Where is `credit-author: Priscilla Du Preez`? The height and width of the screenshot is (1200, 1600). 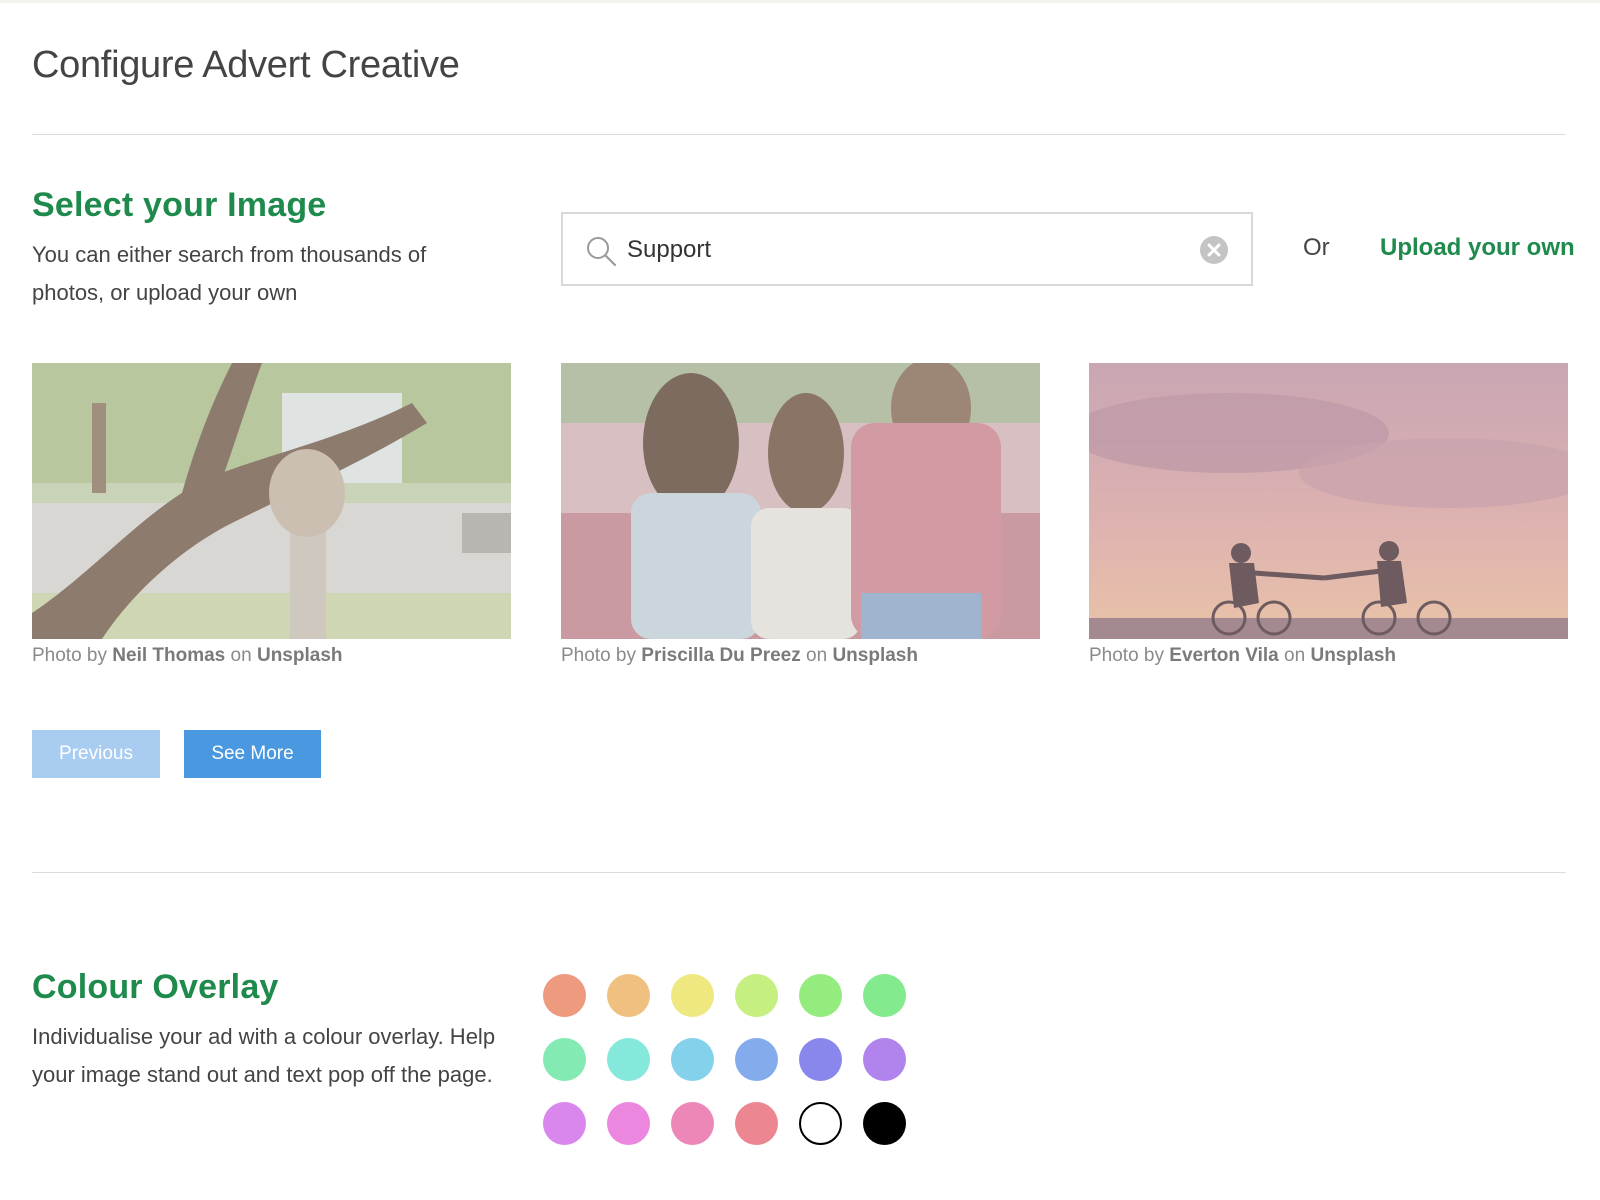
credit-author: Priscilla Du Preez is located at coordinates (721, 655).